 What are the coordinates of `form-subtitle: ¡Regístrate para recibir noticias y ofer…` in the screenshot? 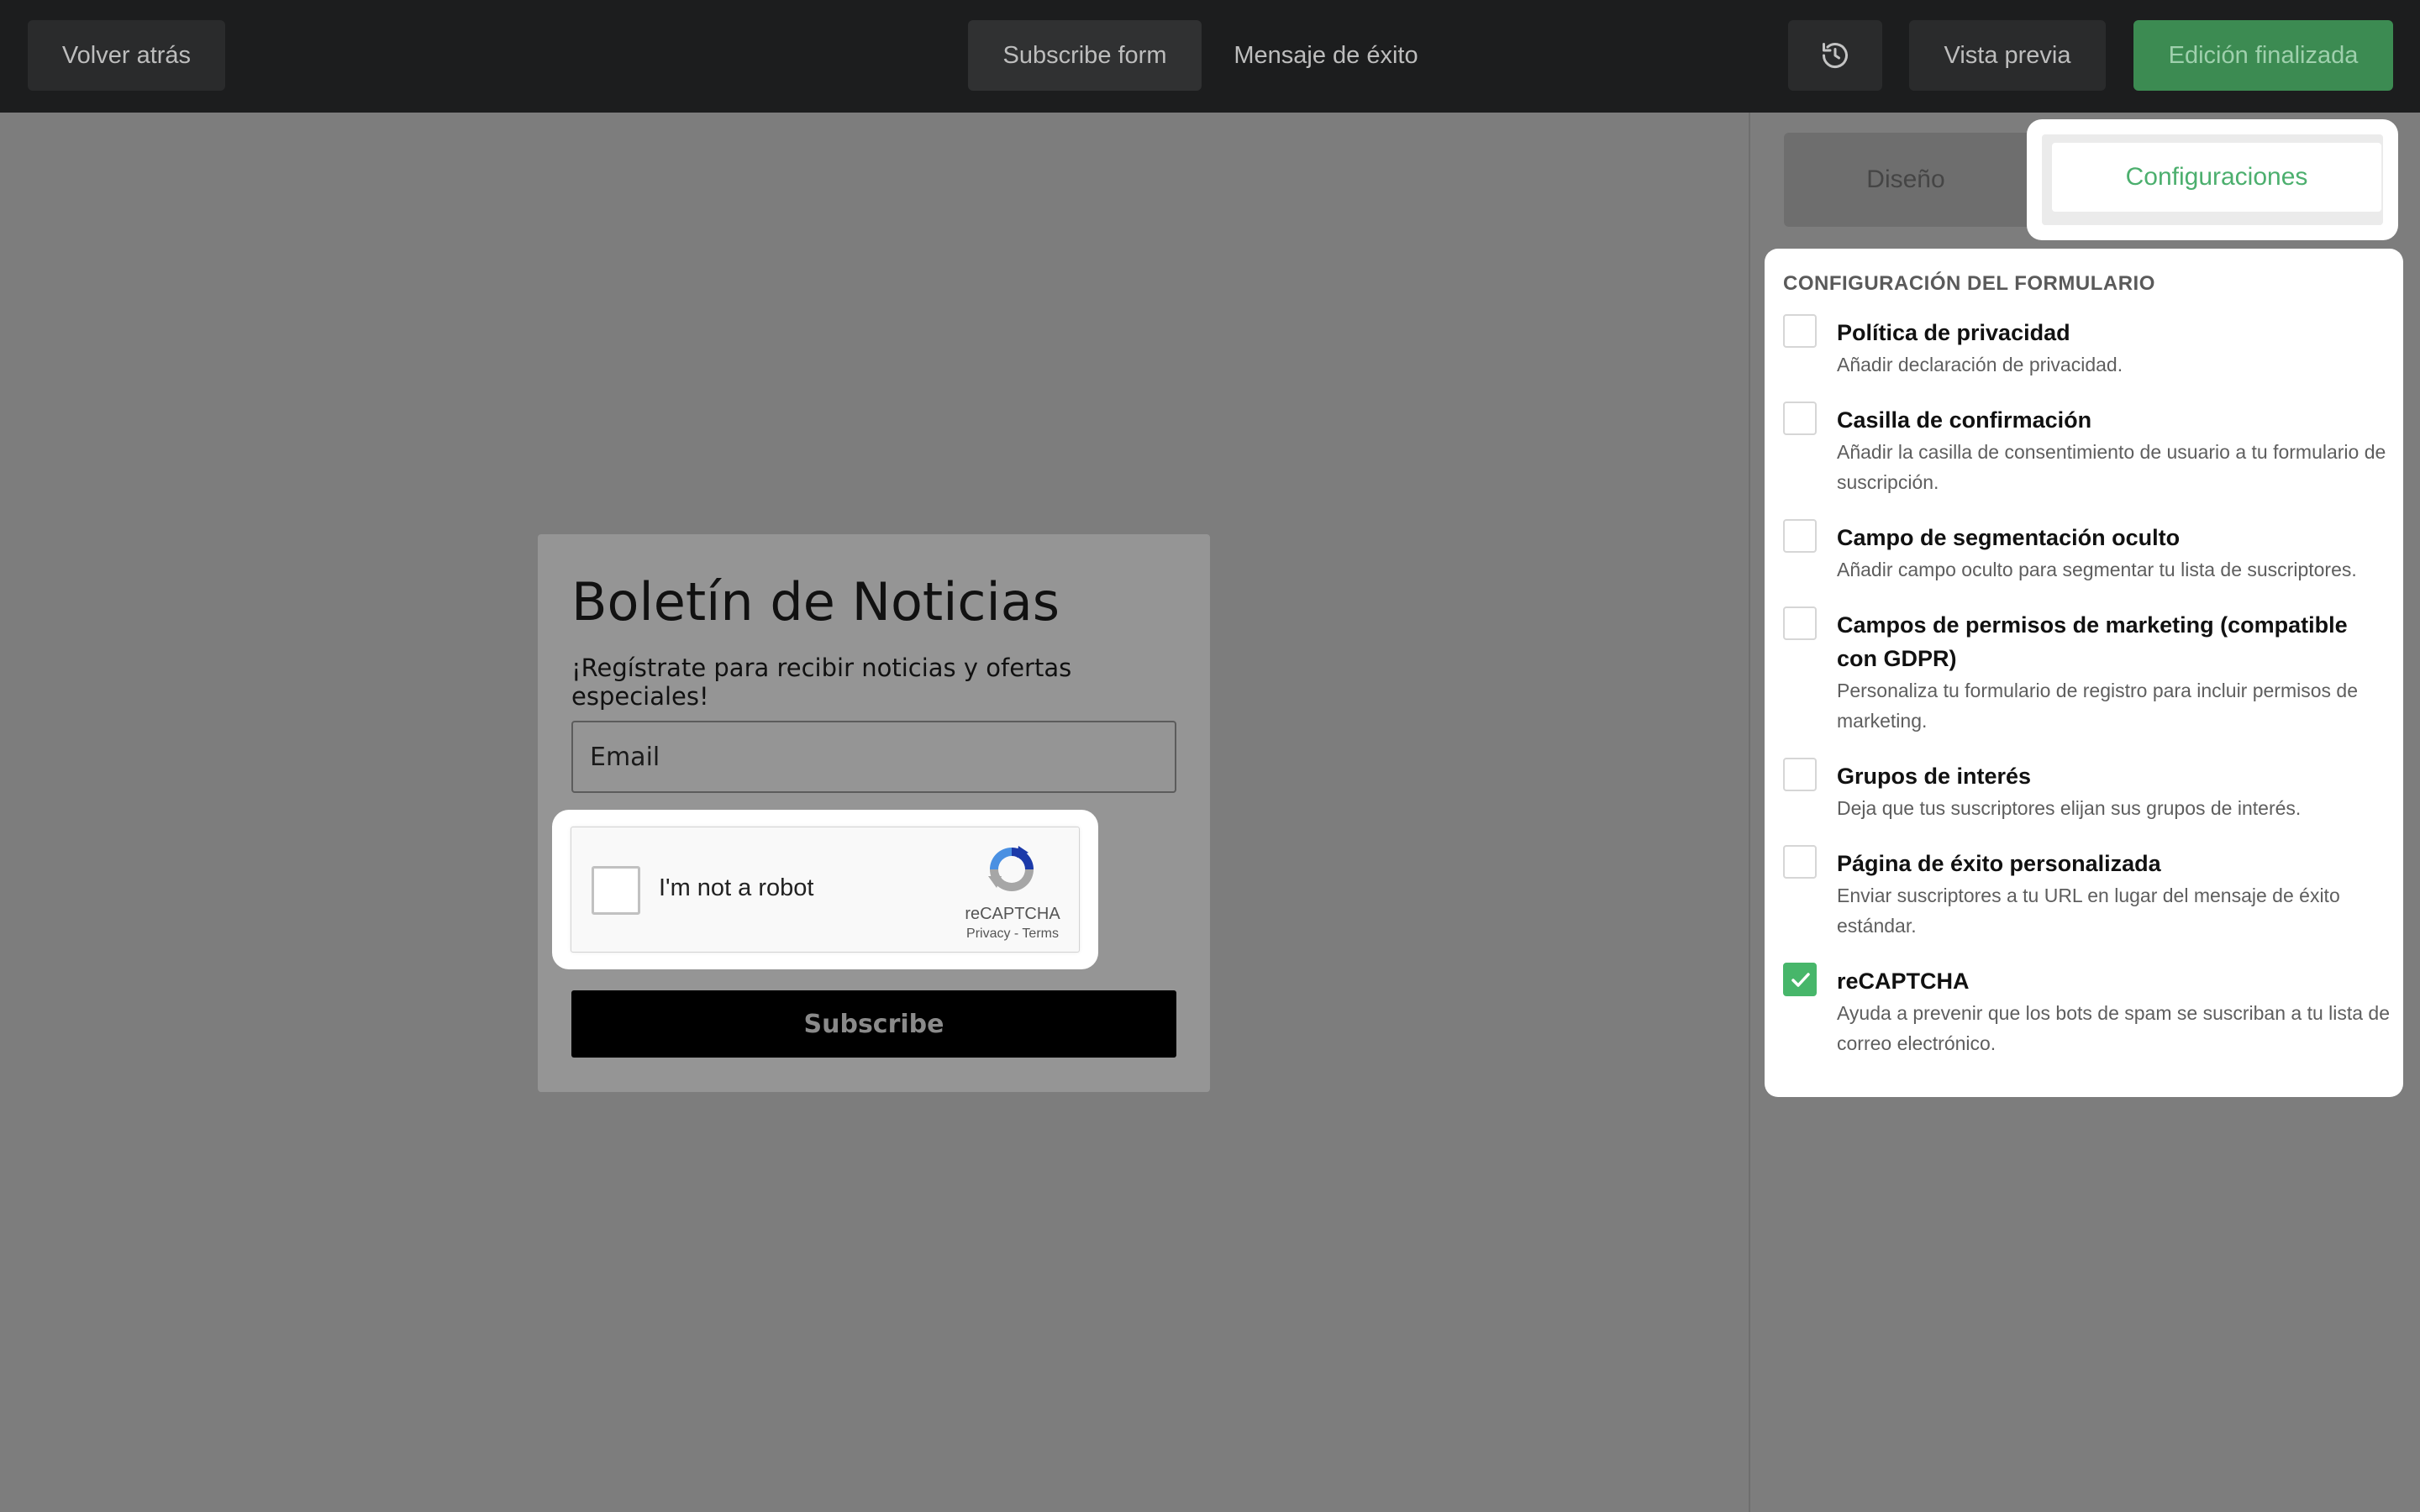 It's located at (822, 682).